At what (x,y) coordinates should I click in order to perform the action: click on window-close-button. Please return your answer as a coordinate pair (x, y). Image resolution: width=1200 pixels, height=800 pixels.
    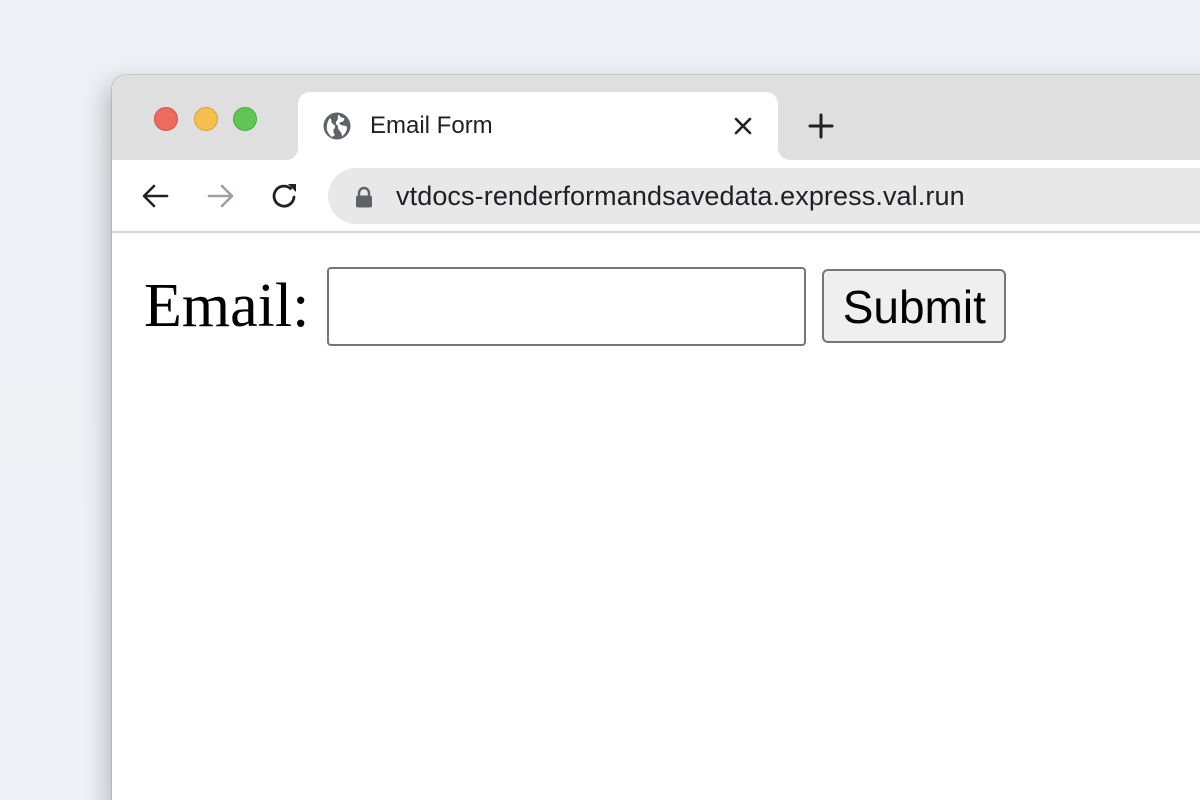
    Looking at the image, I should click on (166, 119).